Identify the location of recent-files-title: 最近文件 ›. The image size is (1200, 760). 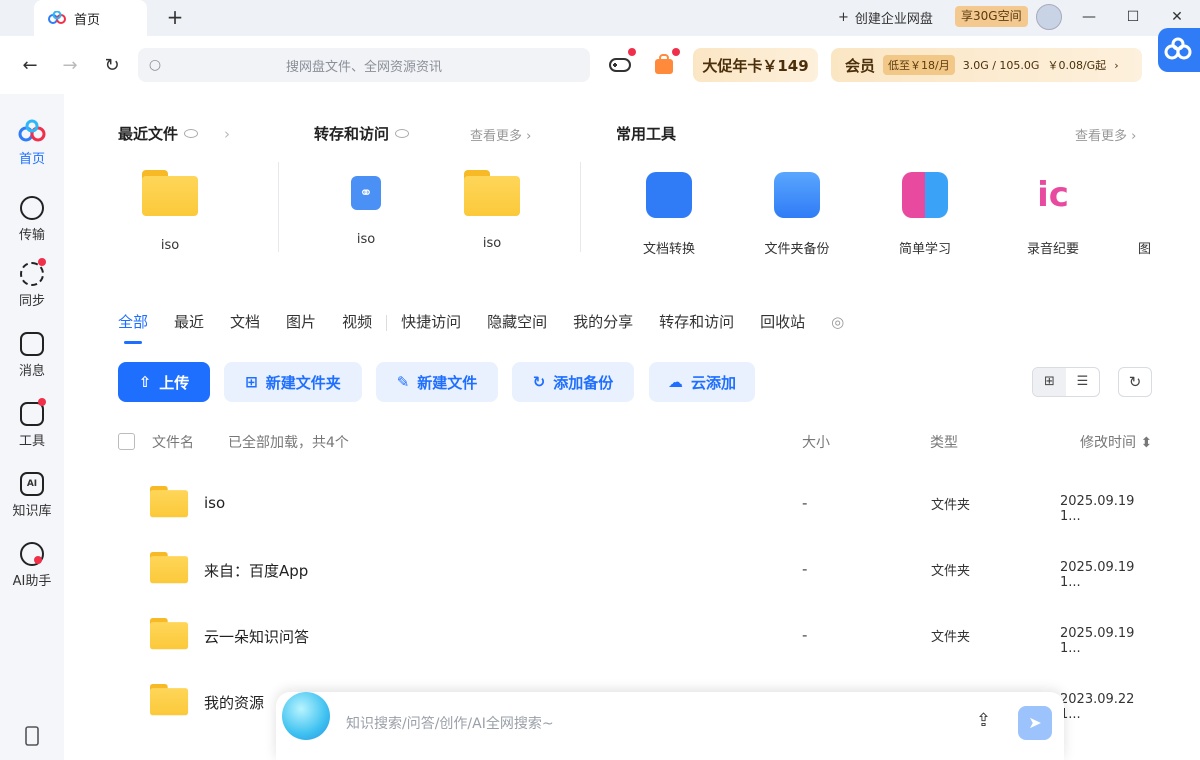
(174, 133).